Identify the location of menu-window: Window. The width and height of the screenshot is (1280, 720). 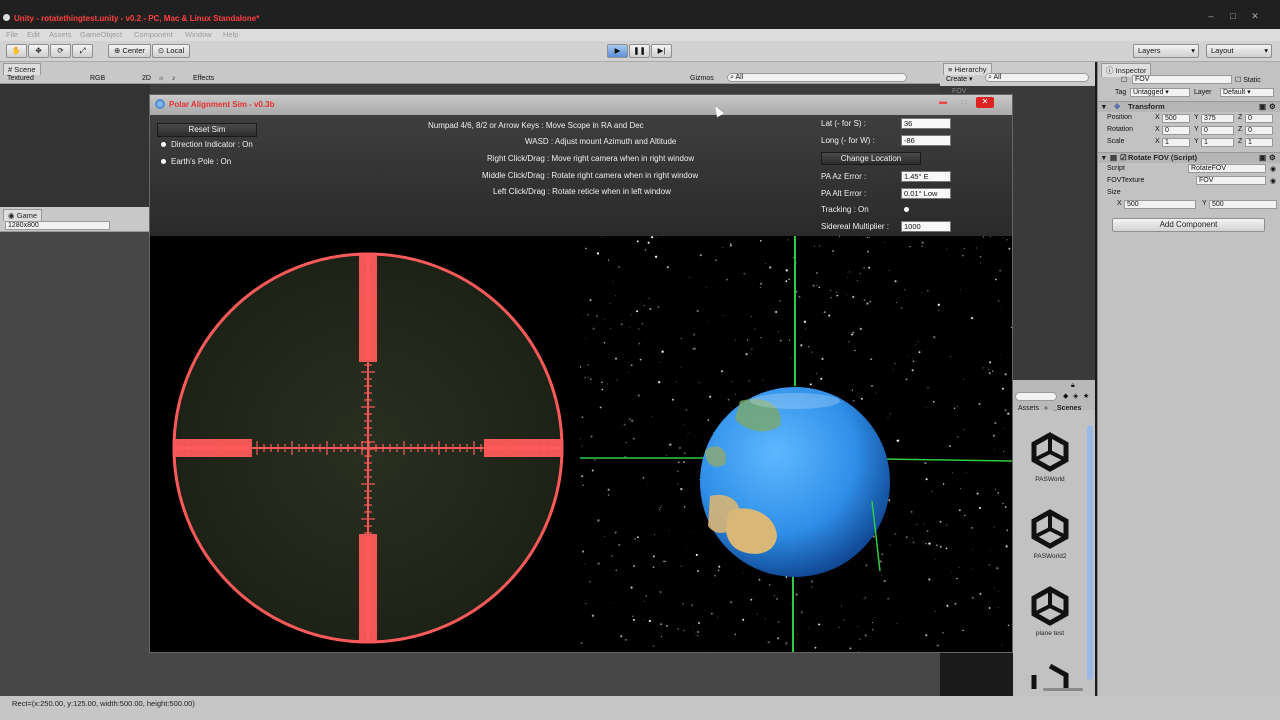
(198, 34).